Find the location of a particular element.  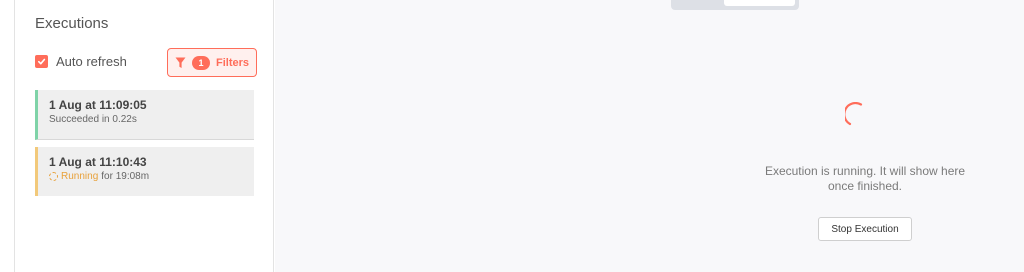

filter-icon is located at coordinates (180, 62).